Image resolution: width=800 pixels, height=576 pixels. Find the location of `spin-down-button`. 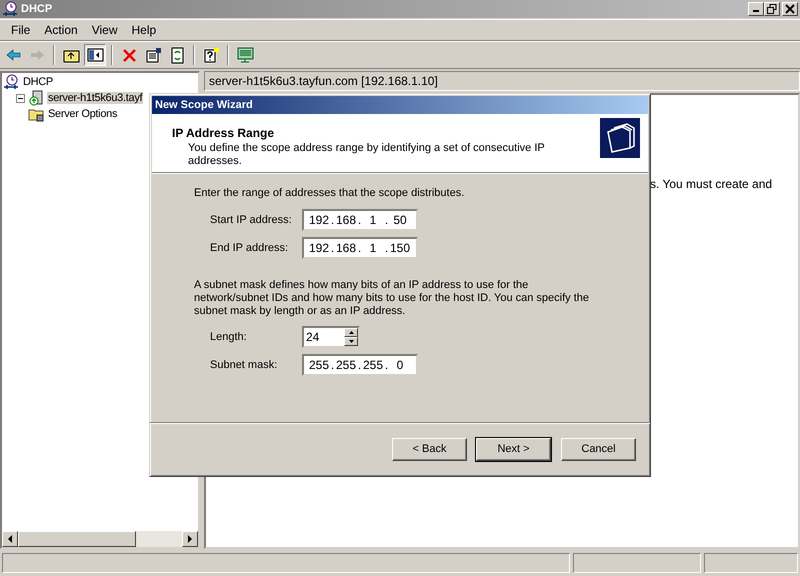

spin-down-button is located at coordinates (351, 341).